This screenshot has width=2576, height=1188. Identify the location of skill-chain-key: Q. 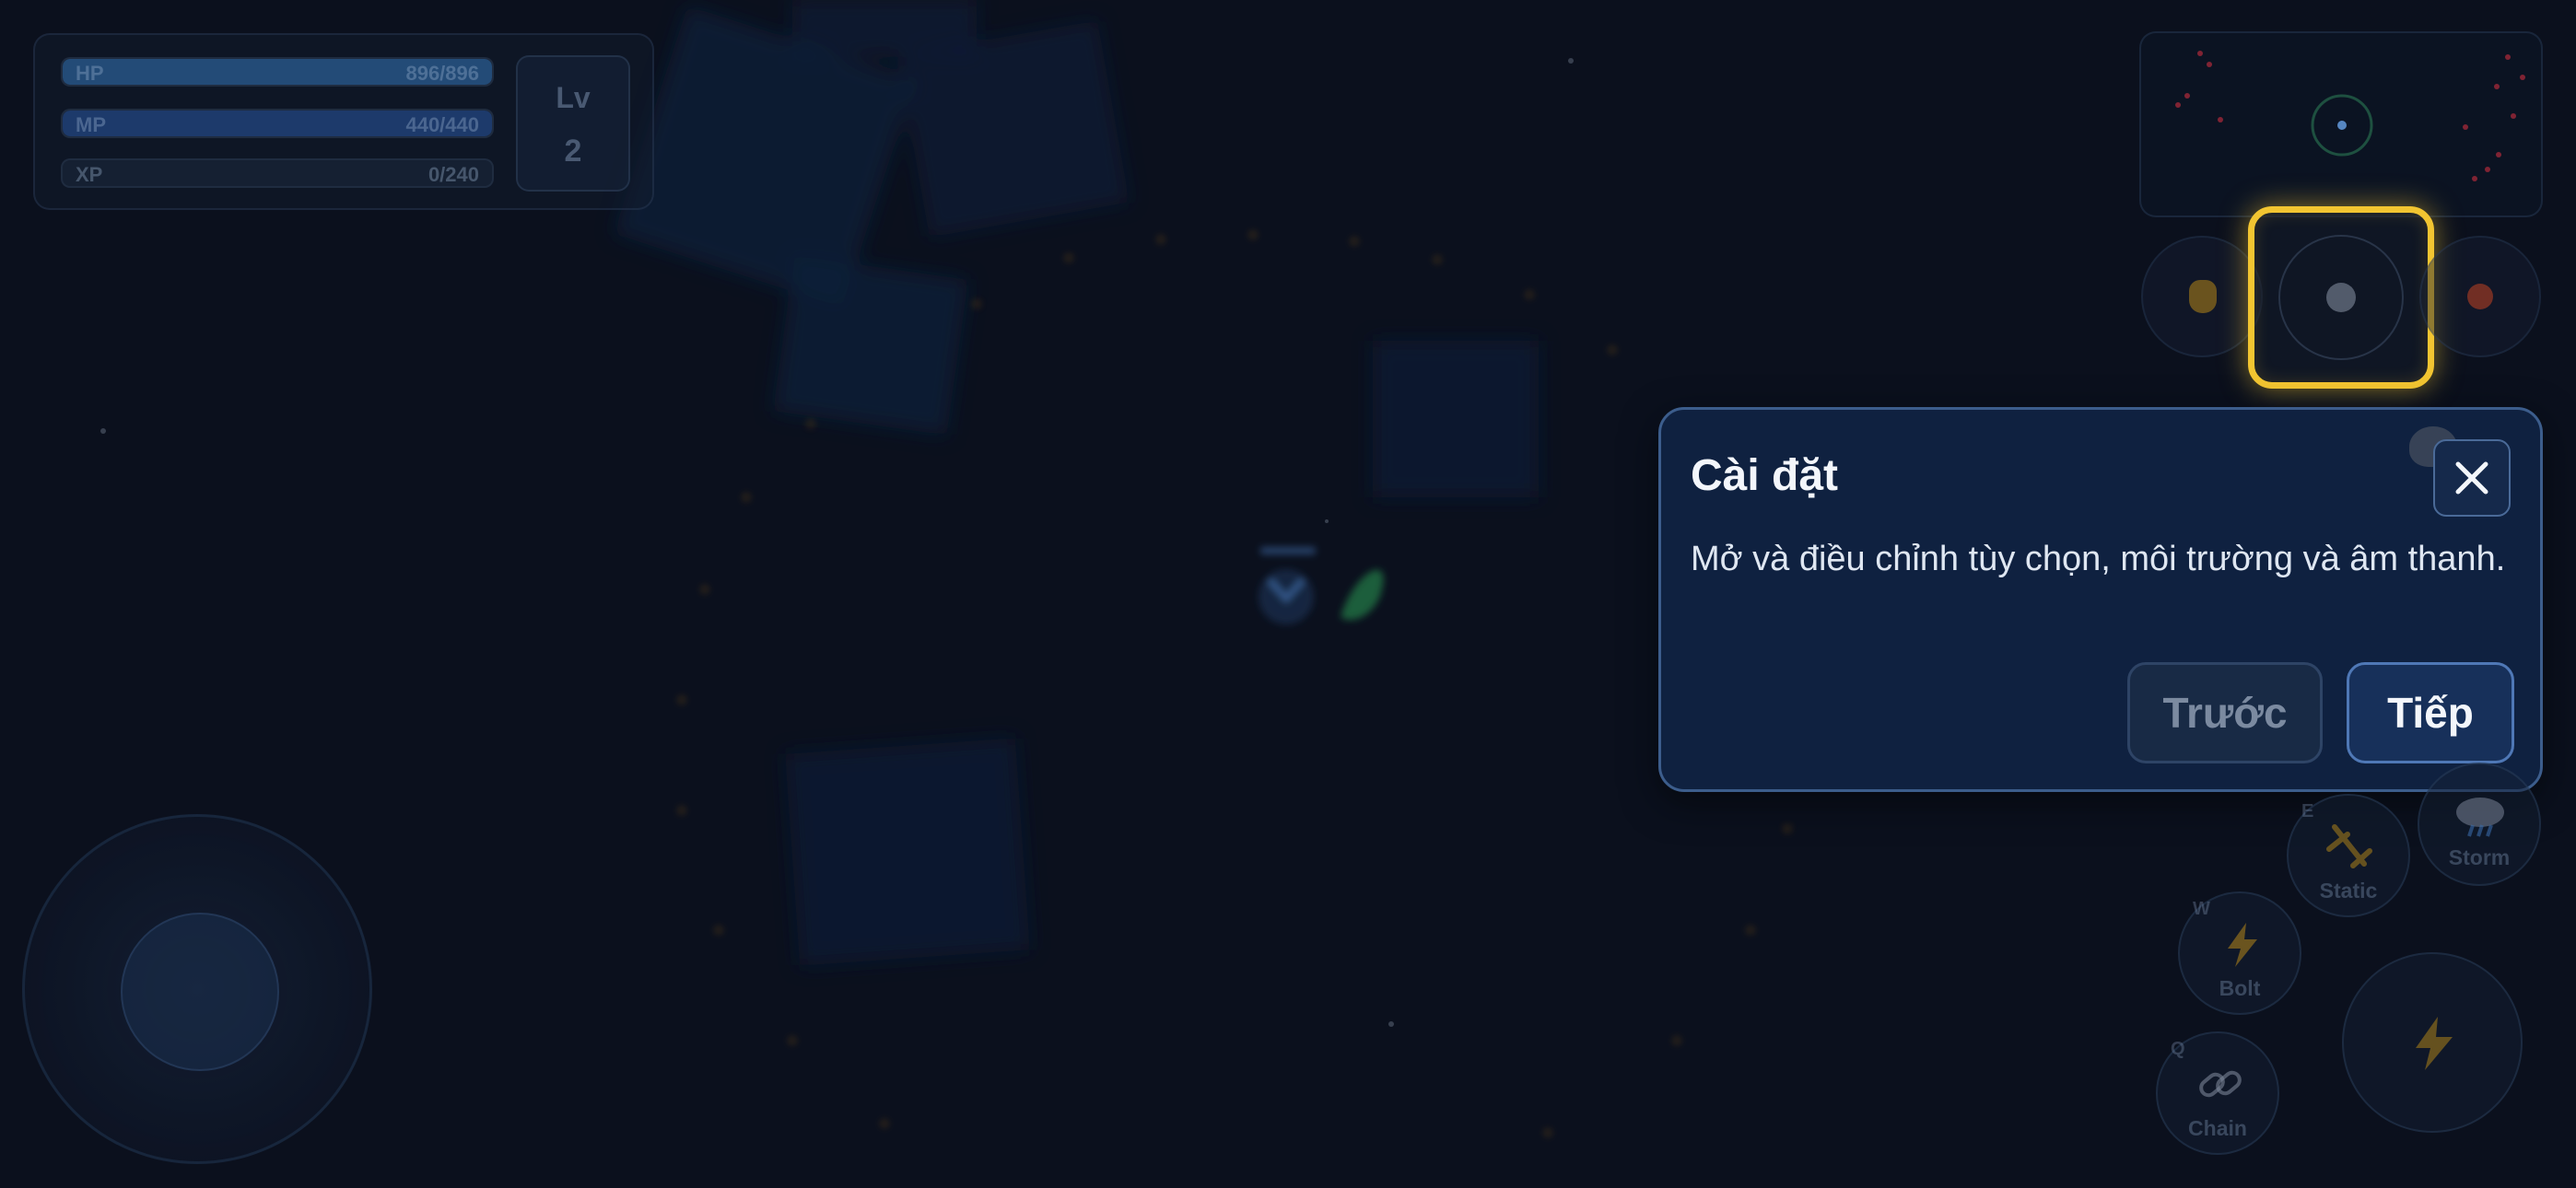
(2178, 1049).